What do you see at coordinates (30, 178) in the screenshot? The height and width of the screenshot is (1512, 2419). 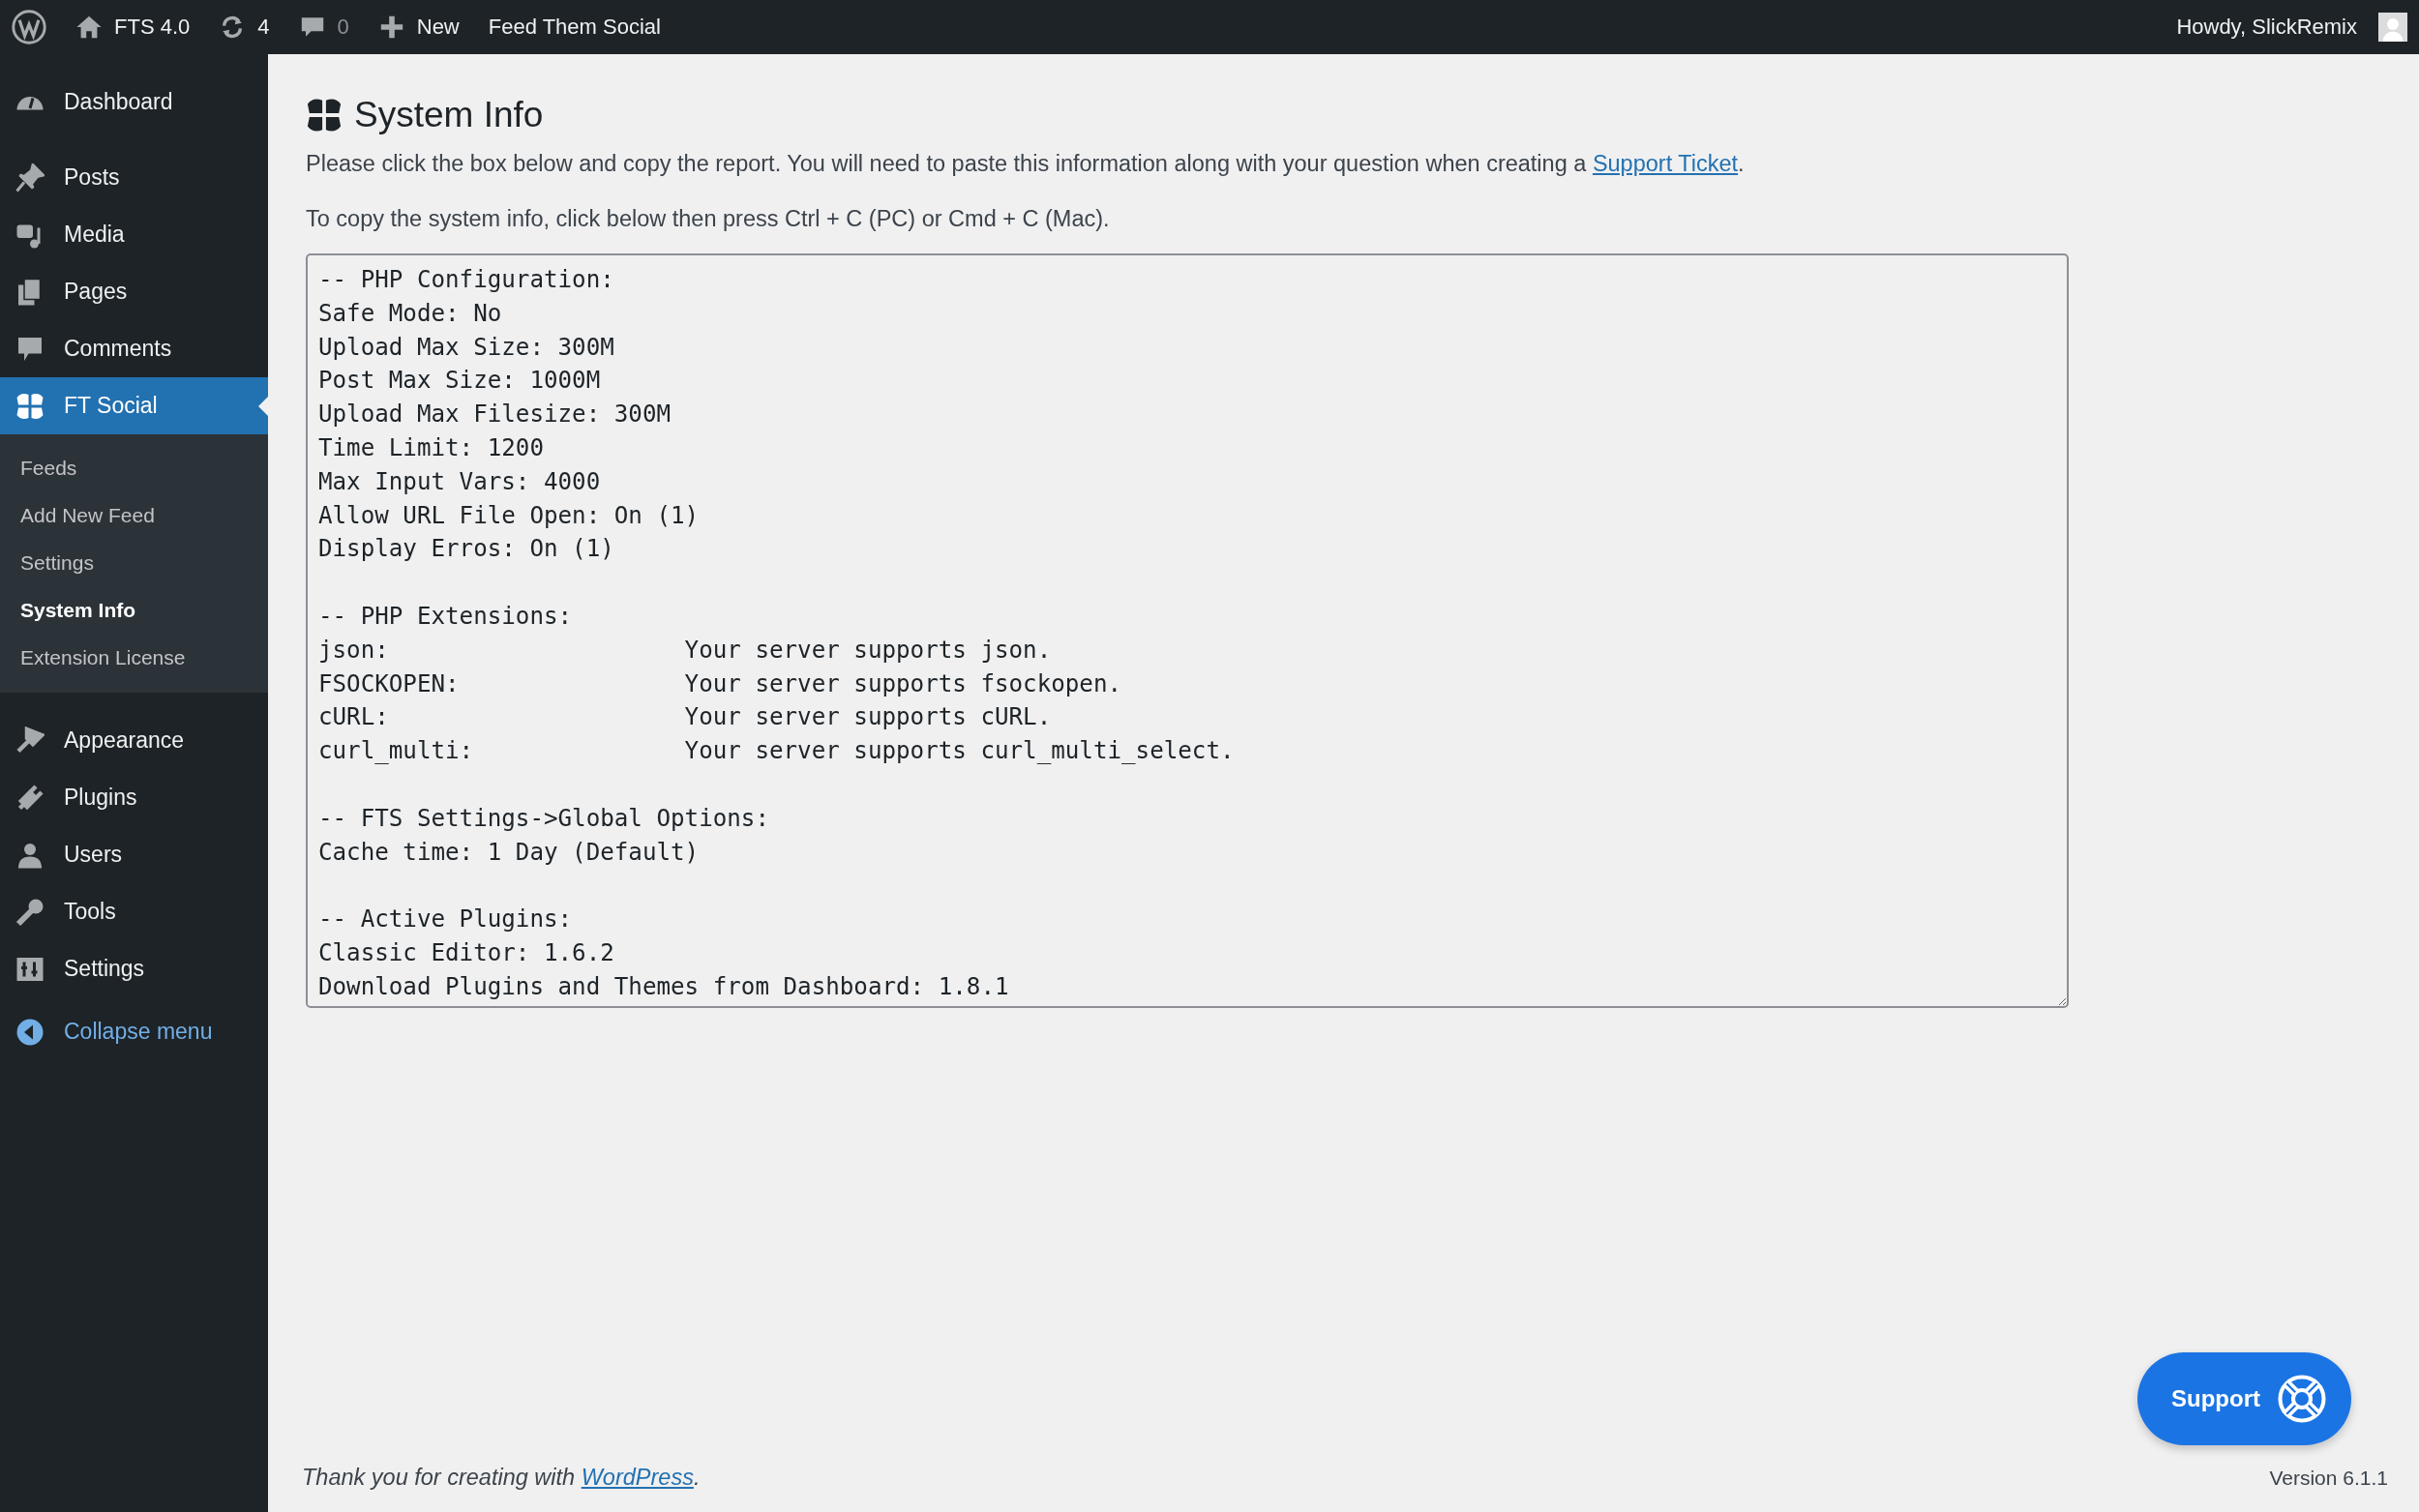 I see `pin-icon` at bounding box center [30, 178].